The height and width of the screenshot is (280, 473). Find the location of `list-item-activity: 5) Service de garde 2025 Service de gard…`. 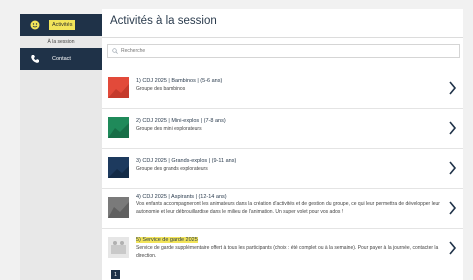

list-item-activity: 5) Service de garde 2025 Service de gard… is located at coordinates (282, 249).